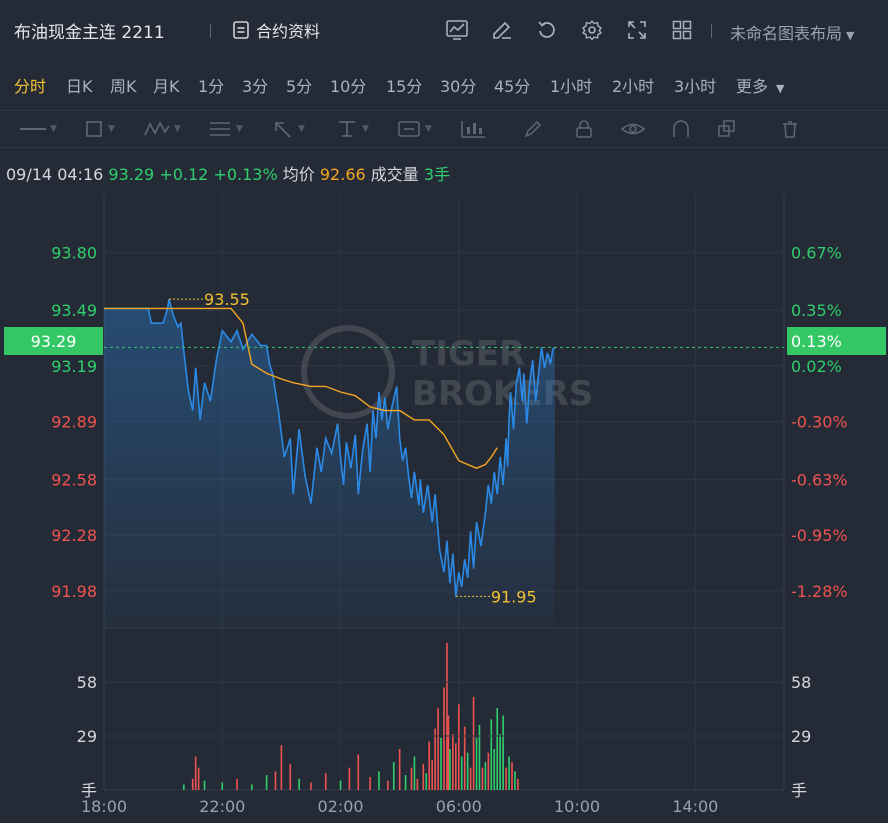 Image resolution: width=888 pixels, height=823 pixels. Describe the element at coordinates (74, 422) in the screenshot. I see `price-tick-label: 92.89` at that location.